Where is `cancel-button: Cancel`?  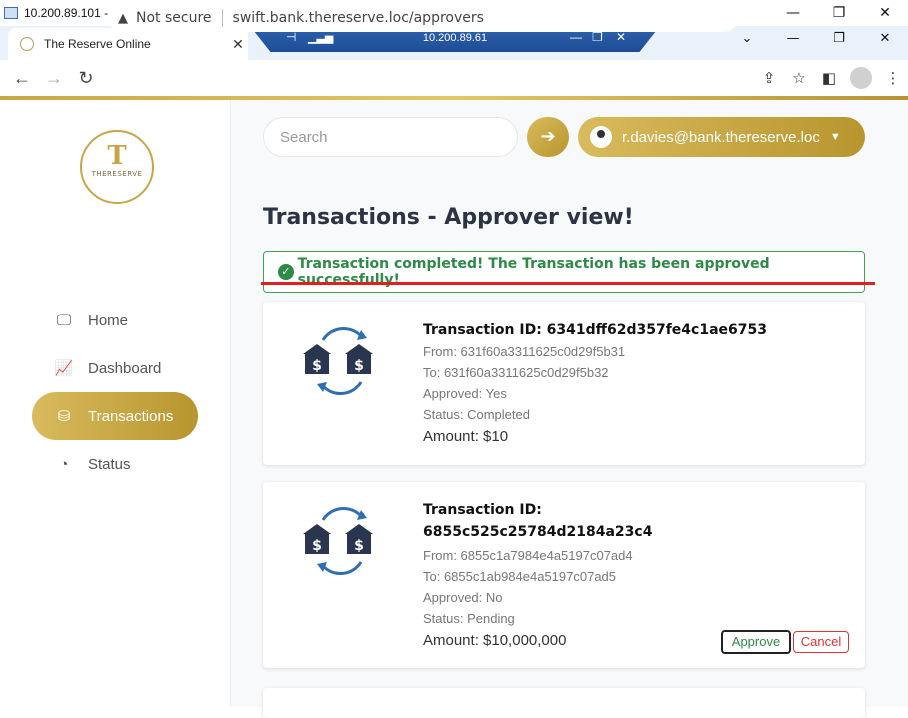
cancel-button: Cancel is located at coordinates (821, 642).